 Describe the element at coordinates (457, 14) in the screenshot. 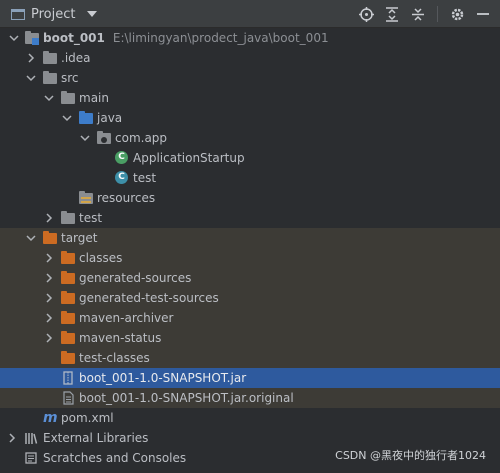

I see `gear-icon` at that location.